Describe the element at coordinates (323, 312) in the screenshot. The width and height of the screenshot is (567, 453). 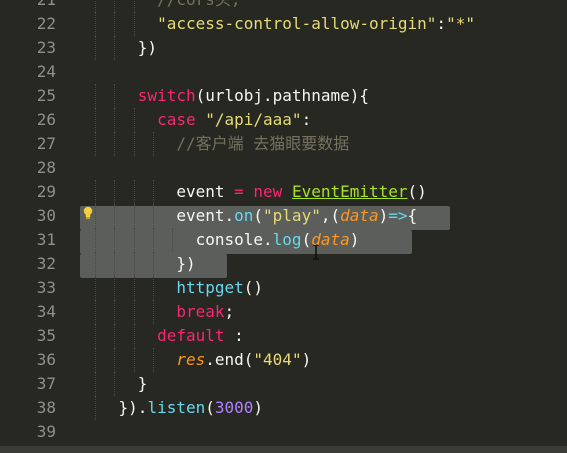
I see `code-line: break;` at that location.